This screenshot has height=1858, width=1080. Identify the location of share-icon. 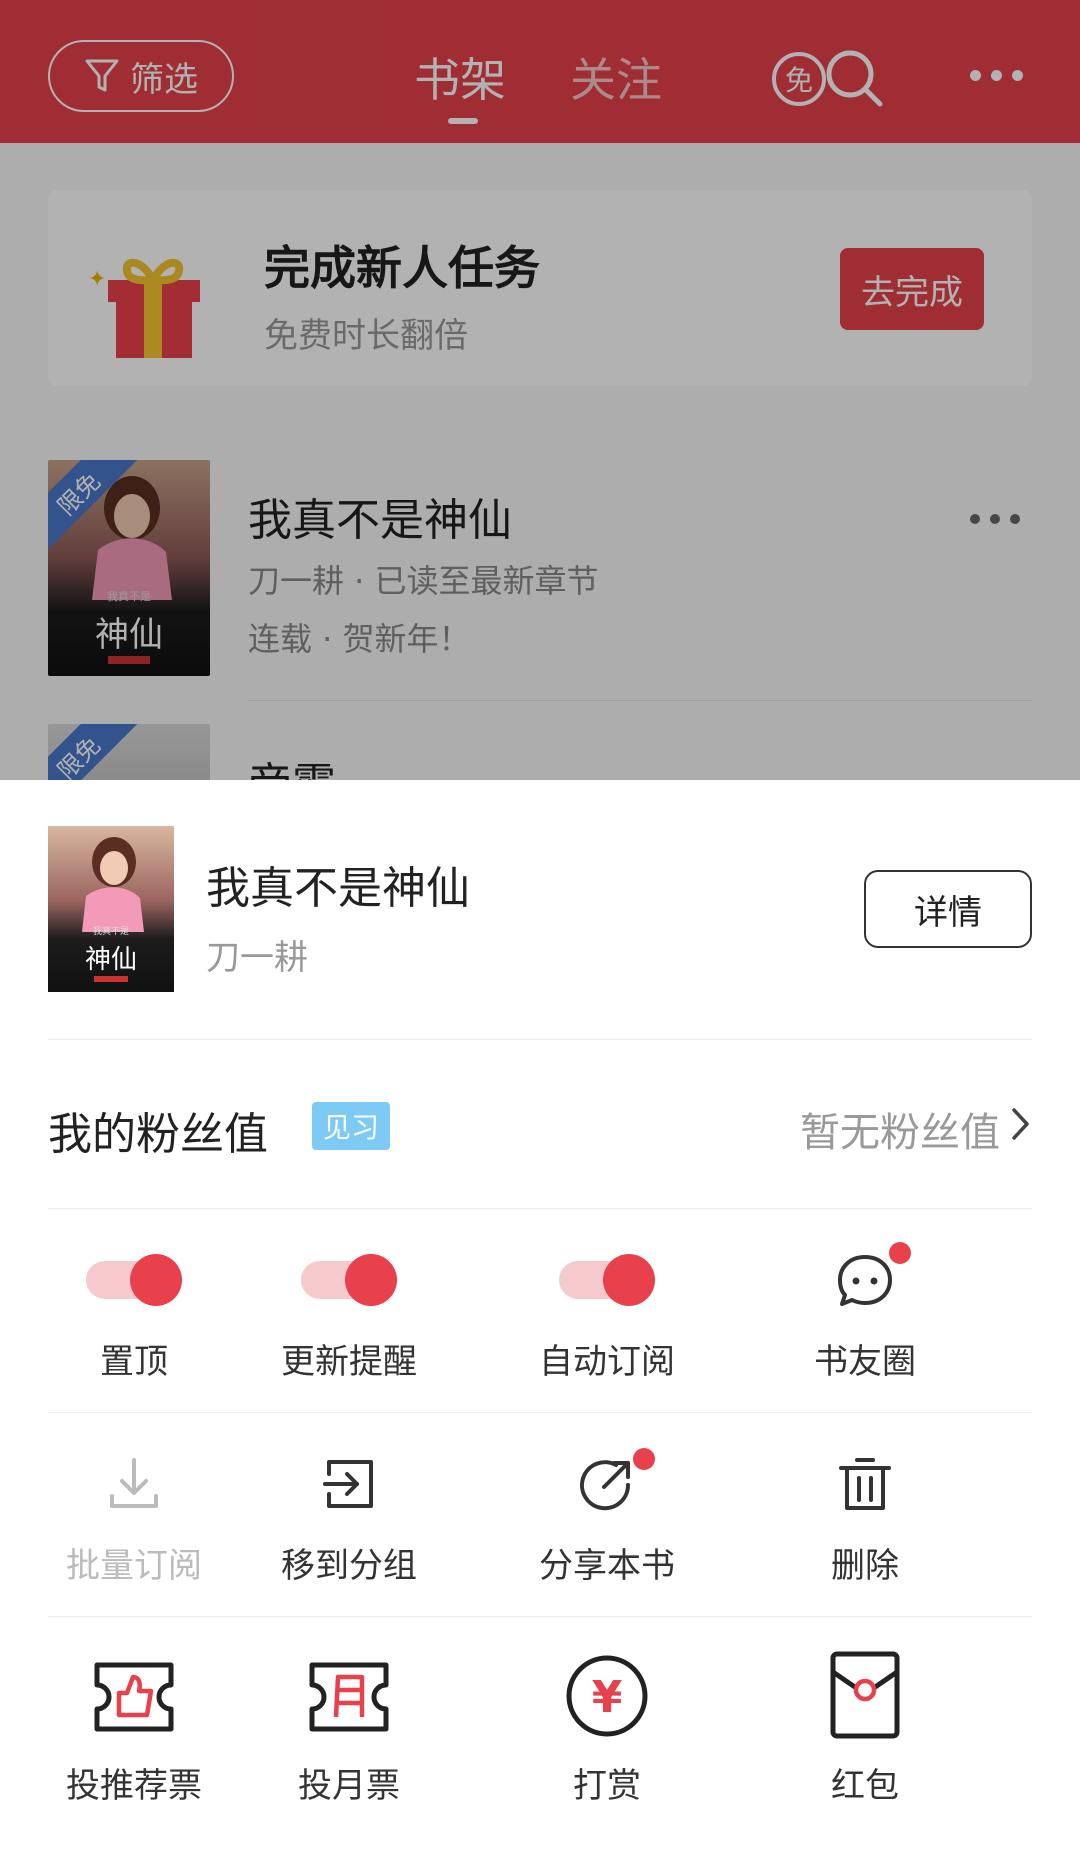
(605, 1485).